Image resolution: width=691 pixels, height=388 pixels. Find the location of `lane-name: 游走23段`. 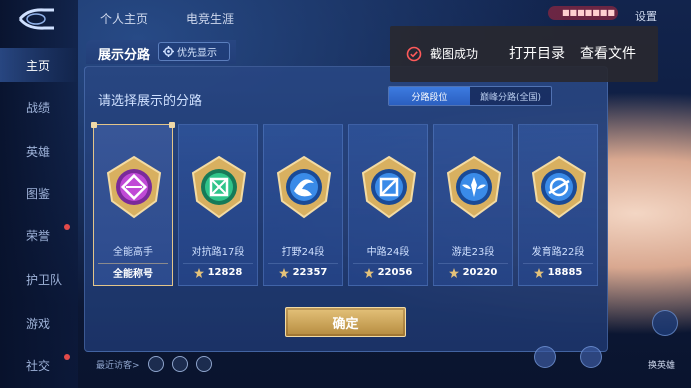

lane-name: 游走23段 is located at coordinates (473, 252).